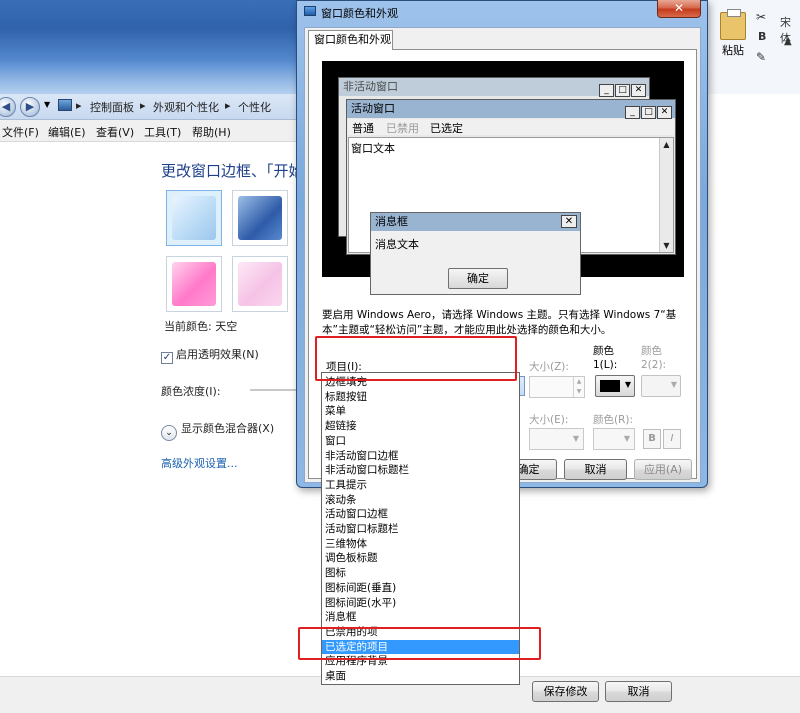 The image size is (800, 713). What do you see at coordinates (8, 107) in the screenshot?
I see `back-button: ◀` at bounding box center [8, 107].